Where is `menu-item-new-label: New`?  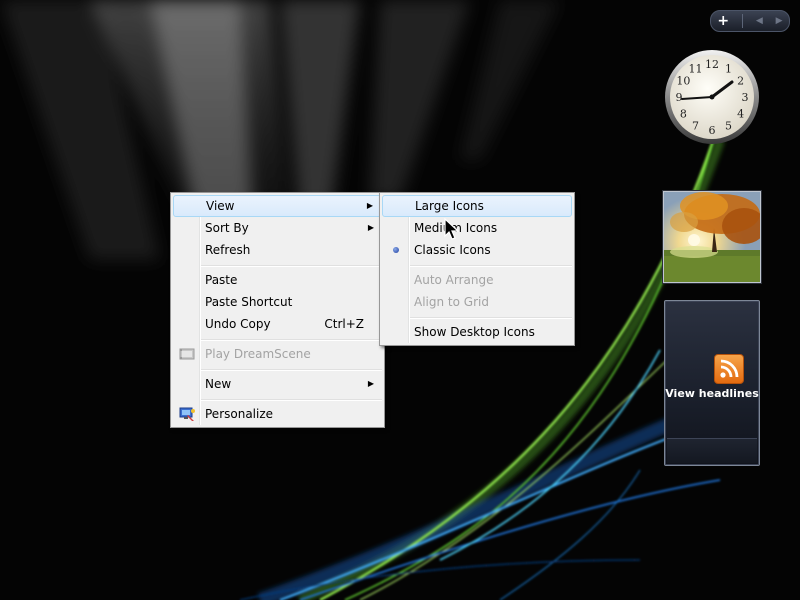 menu-item-new-label: New is located at coordinates (218, 384).